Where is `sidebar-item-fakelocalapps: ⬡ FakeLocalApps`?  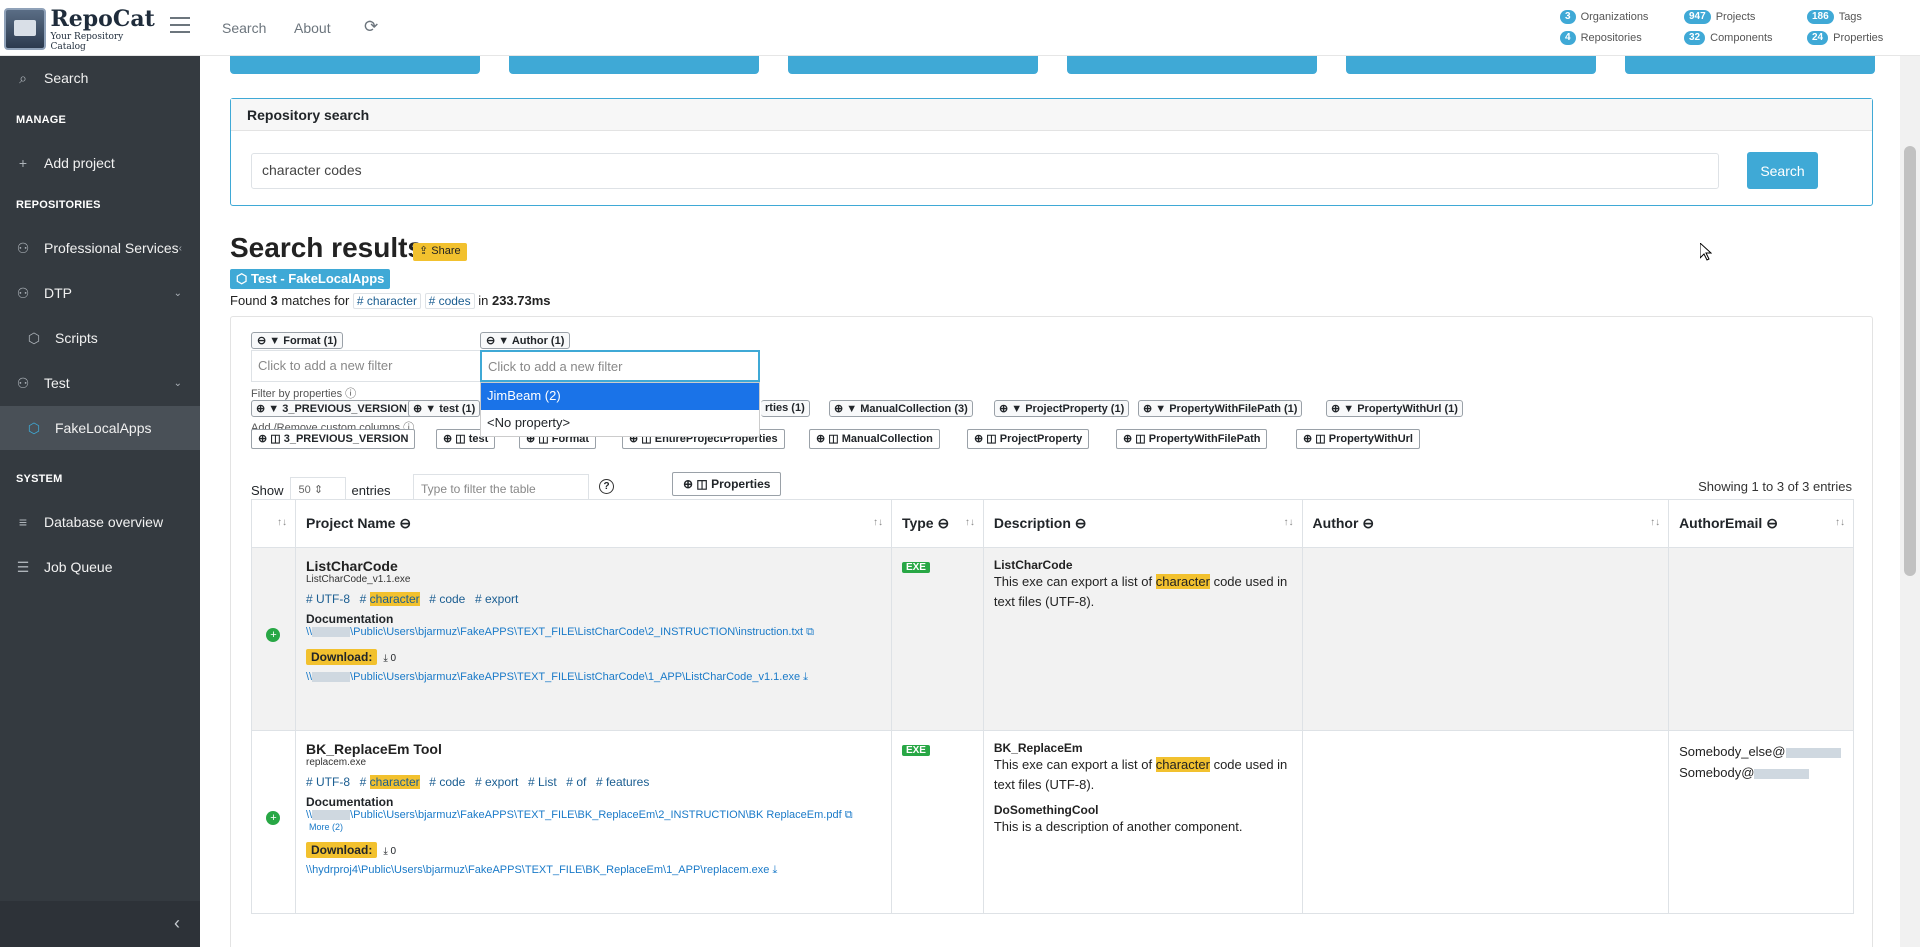
sidebar-item-fakelocalapps: ⬡ FakeLocalApps is located at coordinates (100, 428).